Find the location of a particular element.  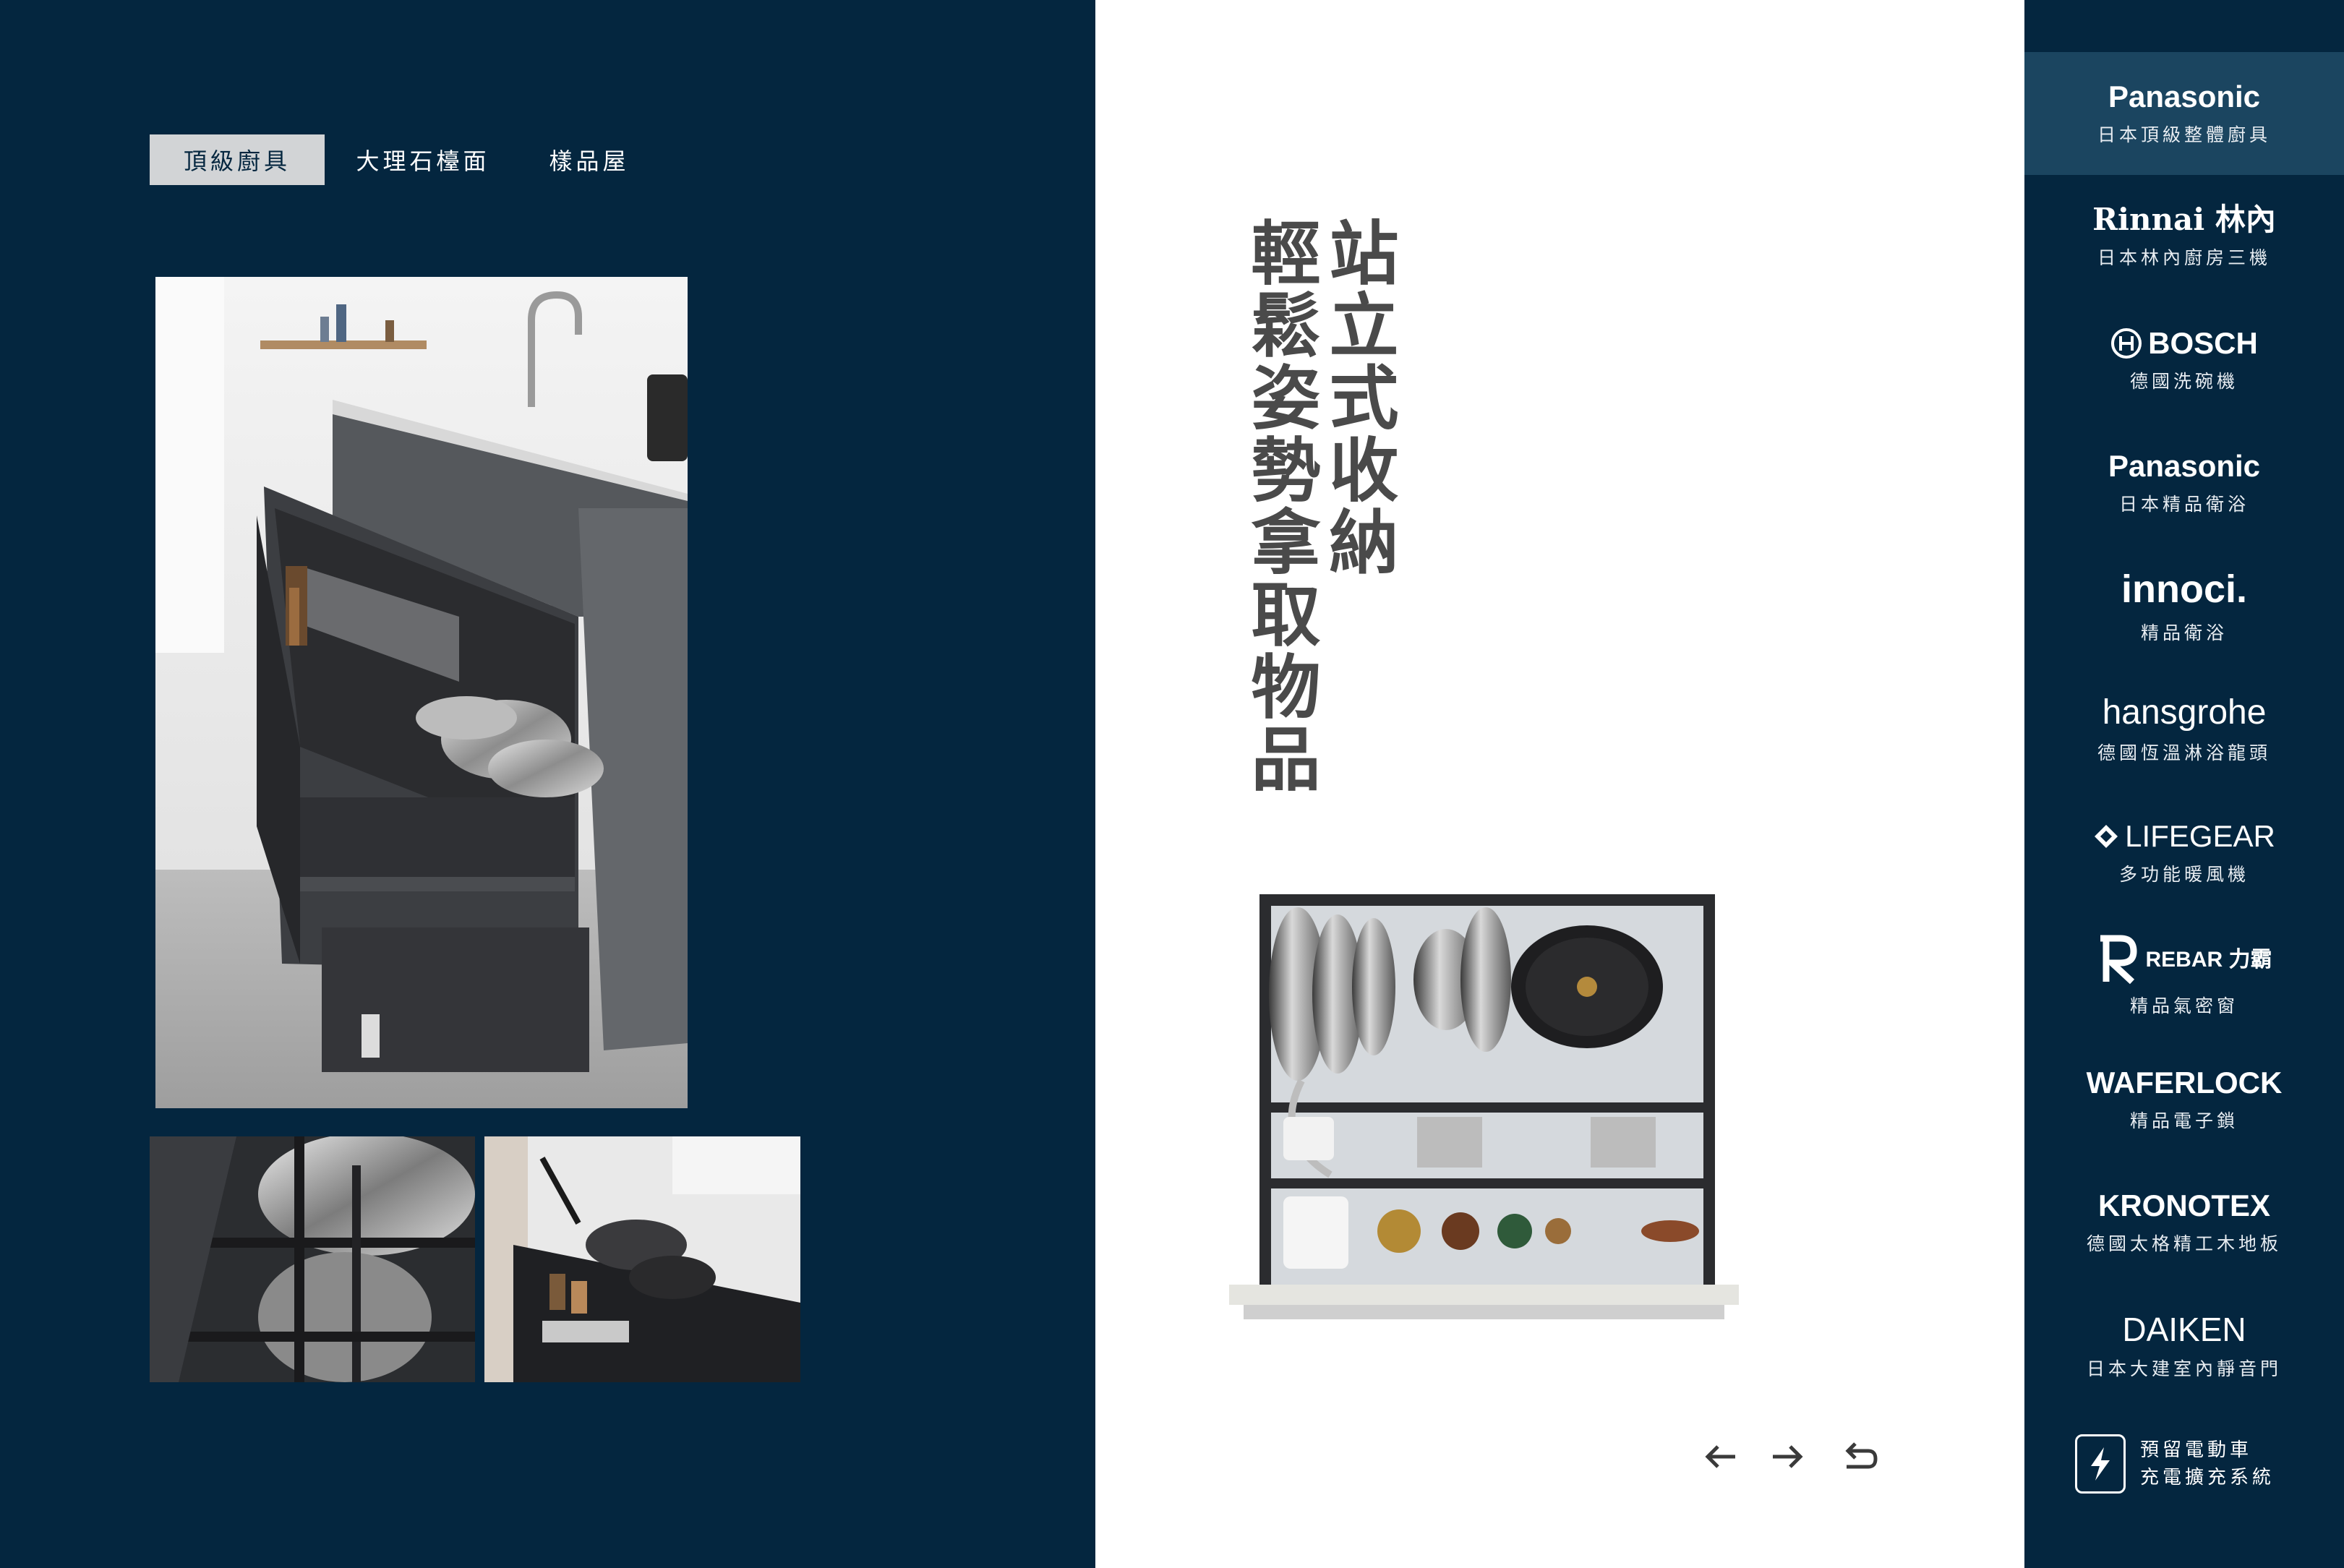

brand-subtitle: 德國洗碗機 is located at coordinates (2183, 382).